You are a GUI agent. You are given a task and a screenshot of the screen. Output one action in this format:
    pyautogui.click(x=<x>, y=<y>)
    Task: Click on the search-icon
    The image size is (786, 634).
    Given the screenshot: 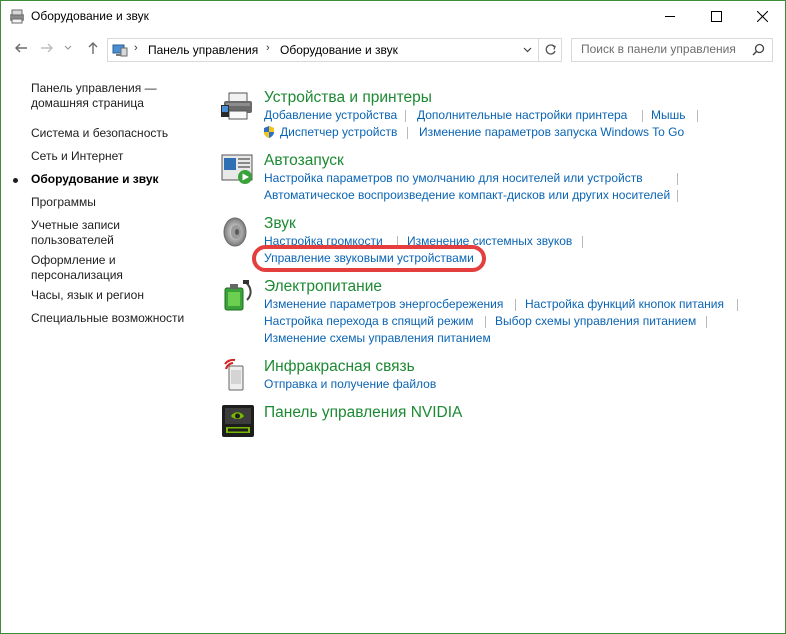 What is the action you would take?
    pyautogui.click(x=758, y=52)
    